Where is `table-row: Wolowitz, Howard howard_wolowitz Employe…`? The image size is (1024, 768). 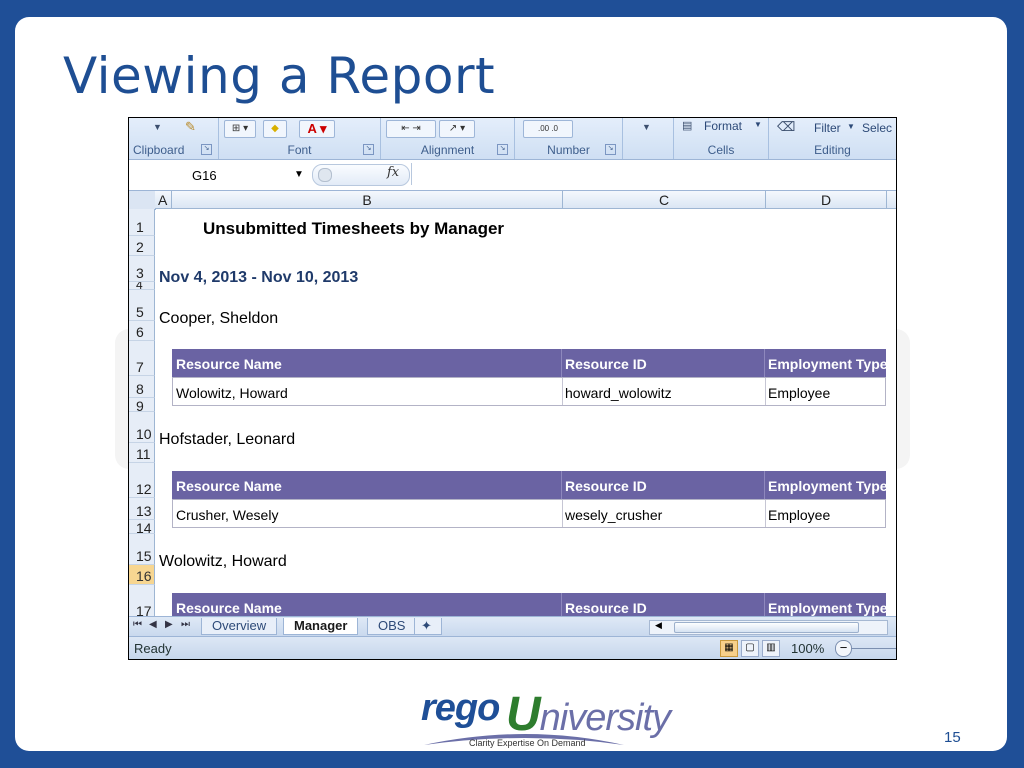
table-row: Wolowitz, Howard howard_wolowitz Employe… is located at coordinates (529, 391).